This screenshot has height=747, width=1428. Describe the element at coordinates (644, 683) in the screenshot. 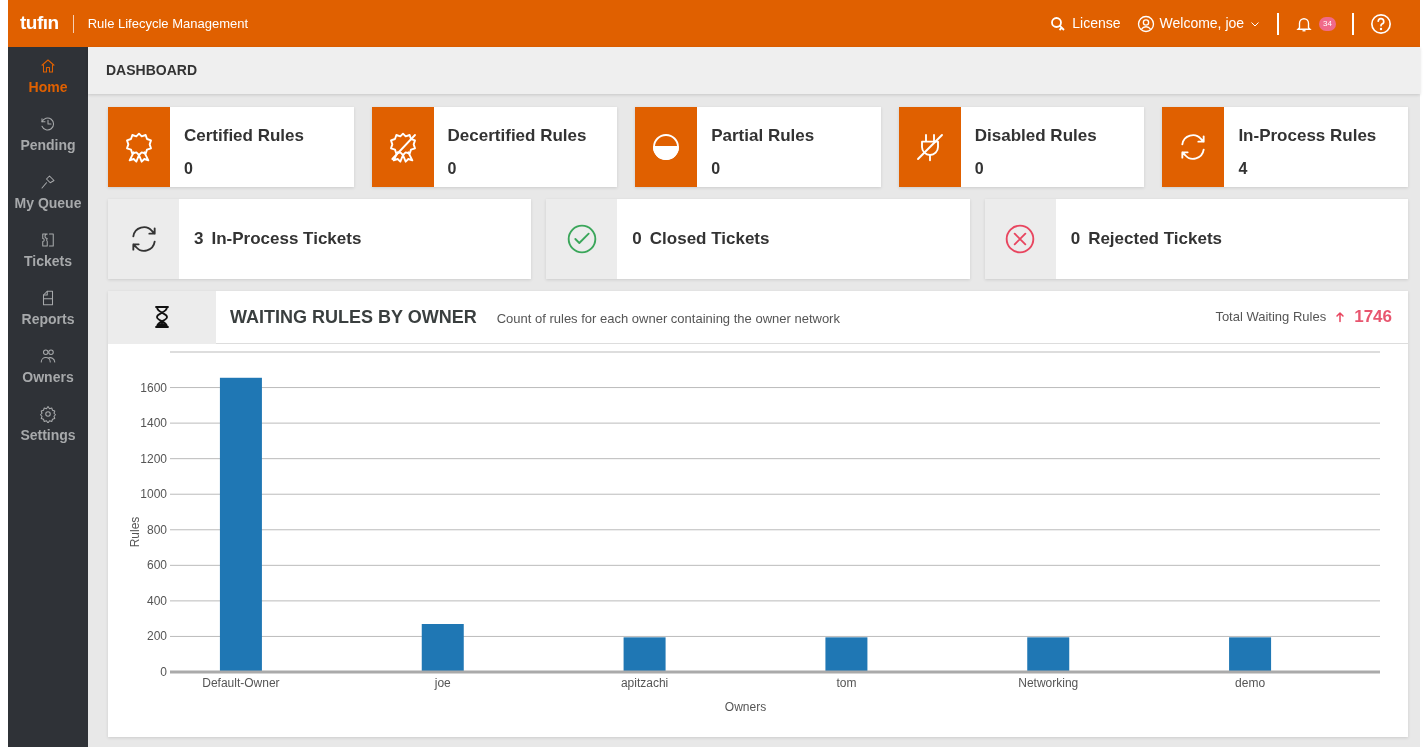

I see `x-tick-label: apitzachi` at that location.